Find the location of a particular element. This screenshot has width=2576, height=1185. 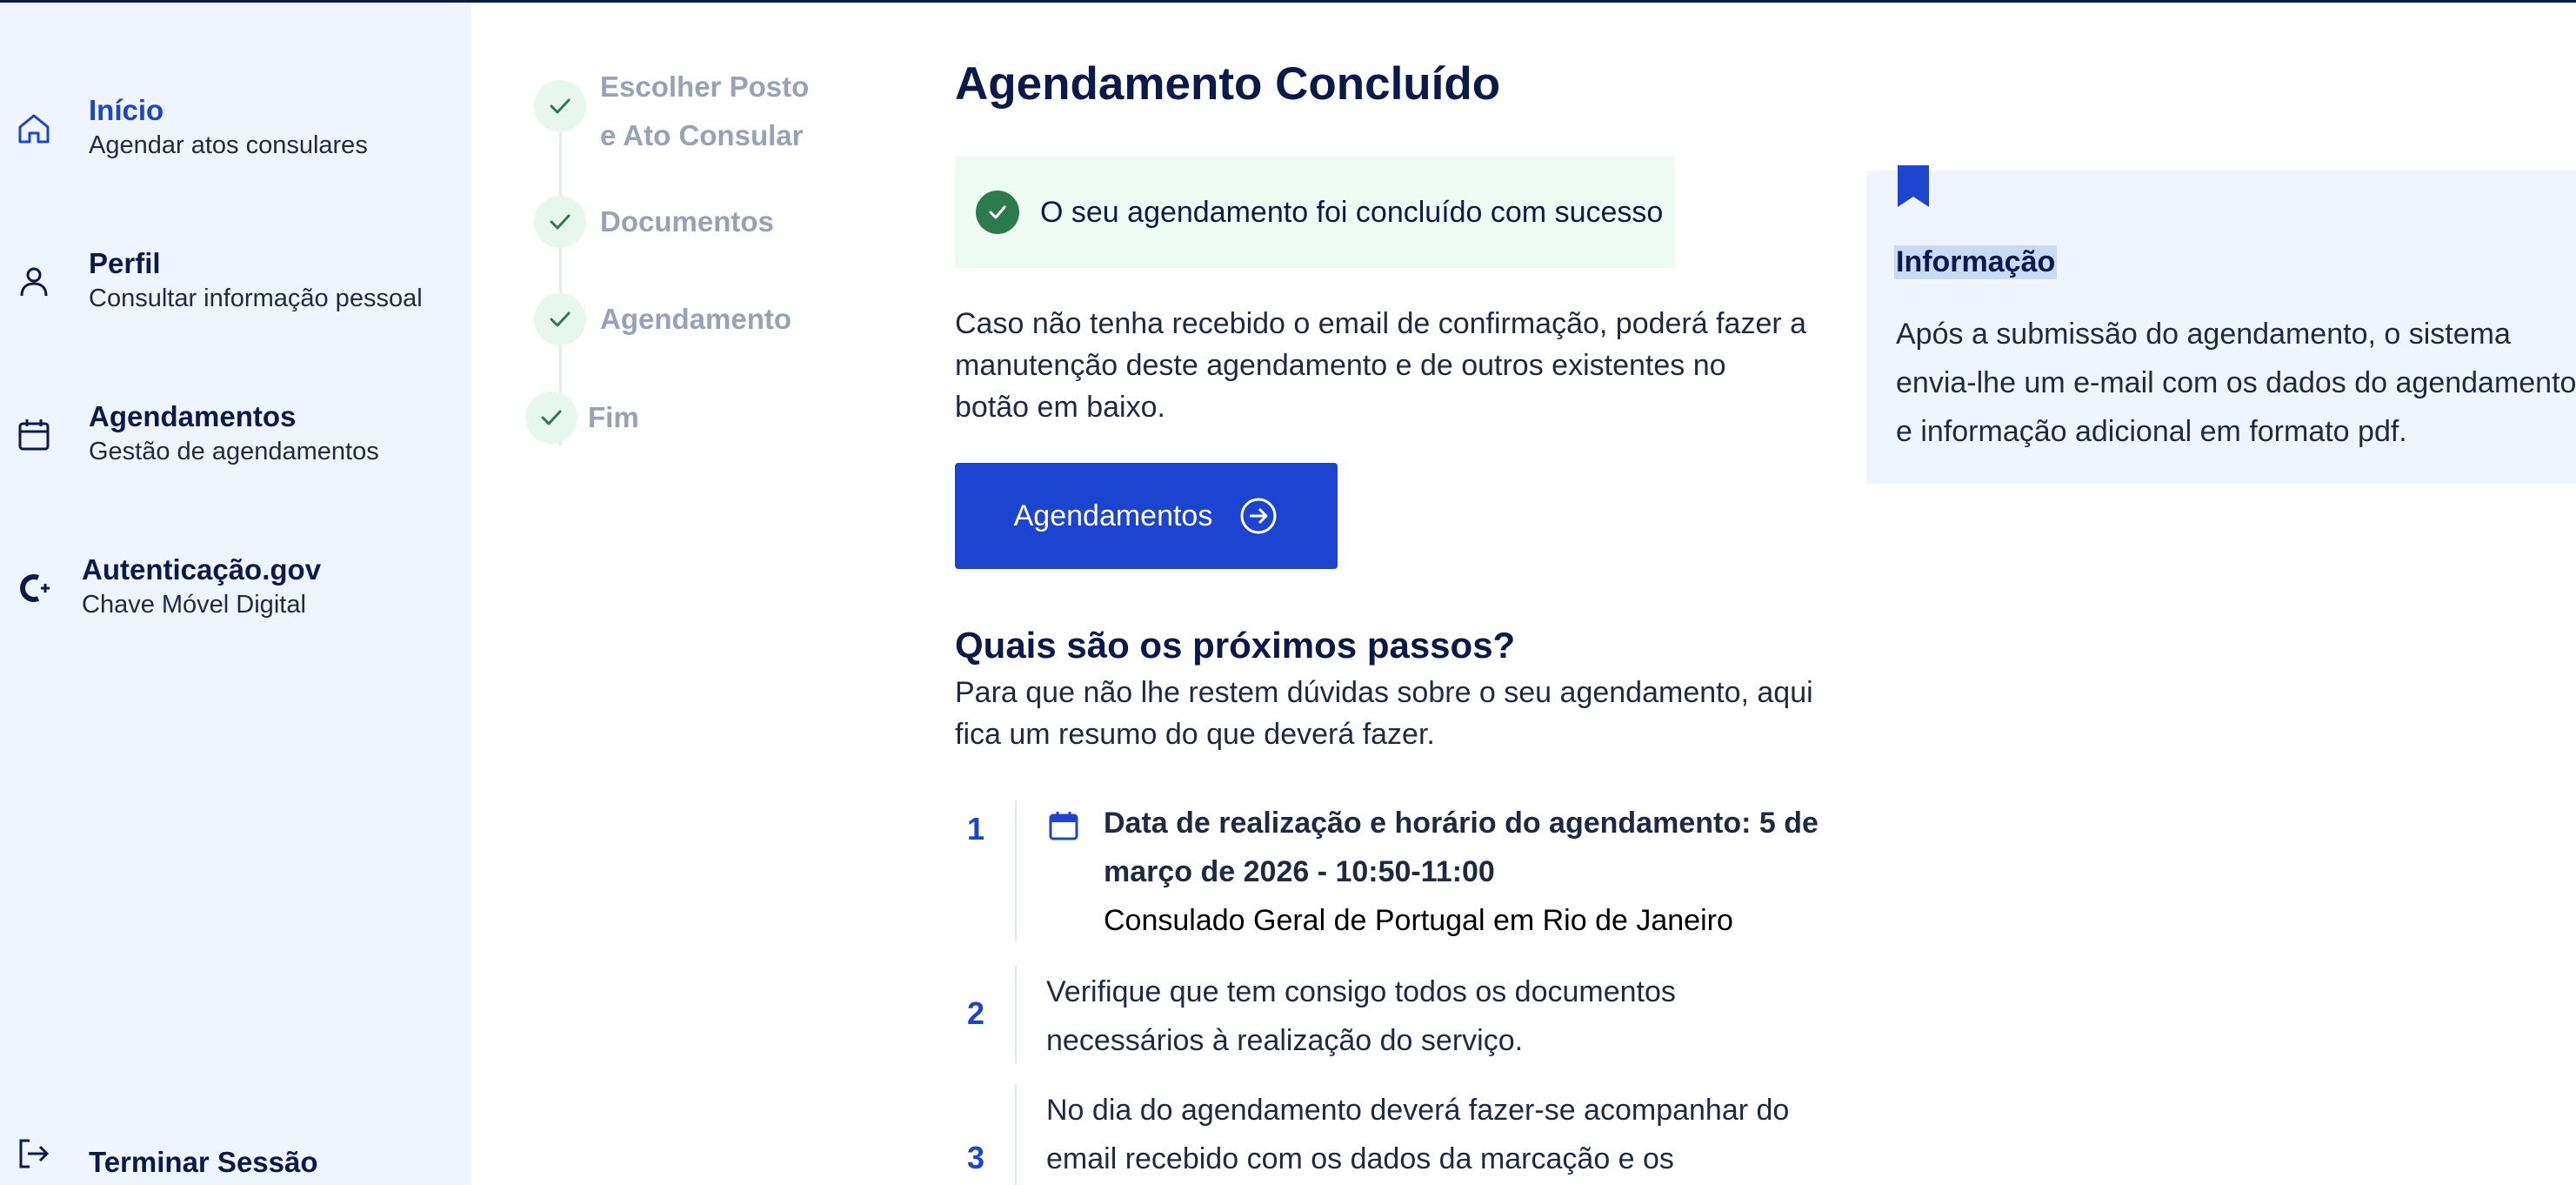

sidebar-item-subtitle: Agendar atos consulares is located at coordinates (229, 145).